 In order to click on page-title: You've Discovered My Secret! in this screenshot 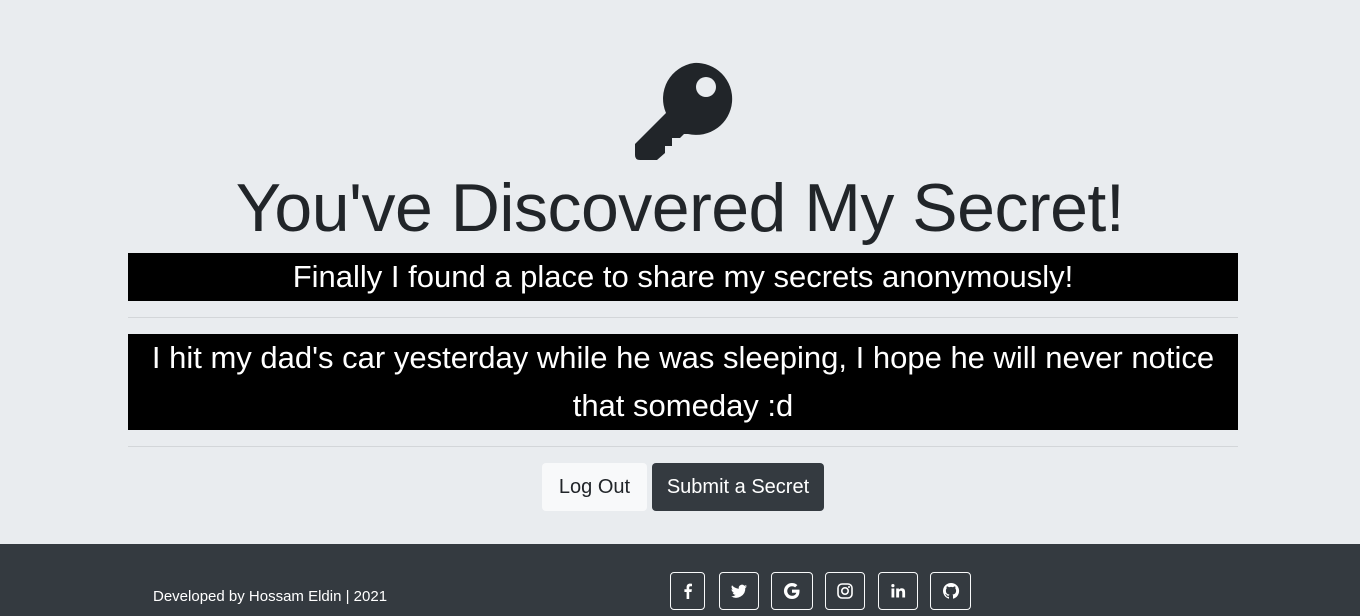, I will do `click(680, 208)`.